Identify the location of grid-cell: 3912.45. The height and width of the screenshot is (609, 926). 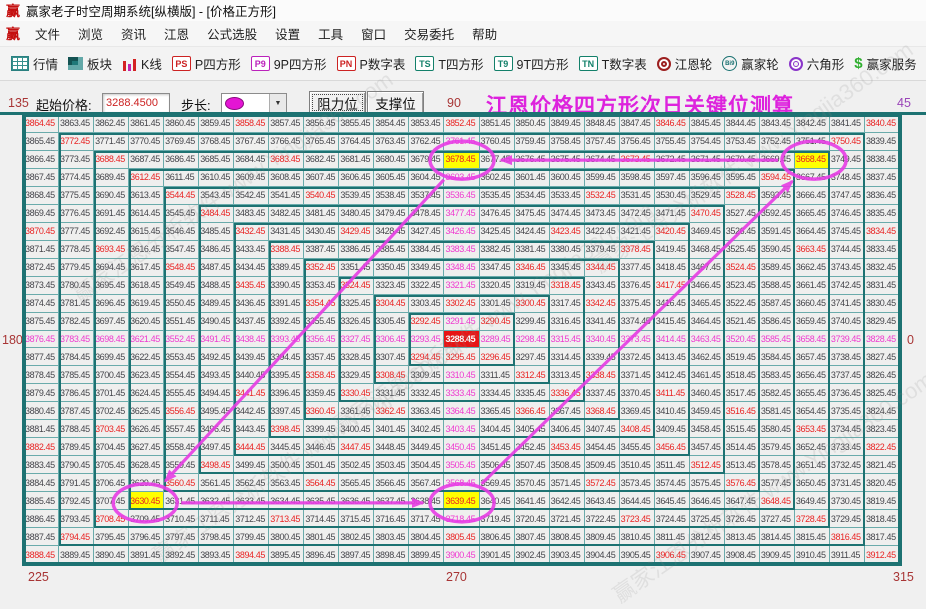
(882, 555).